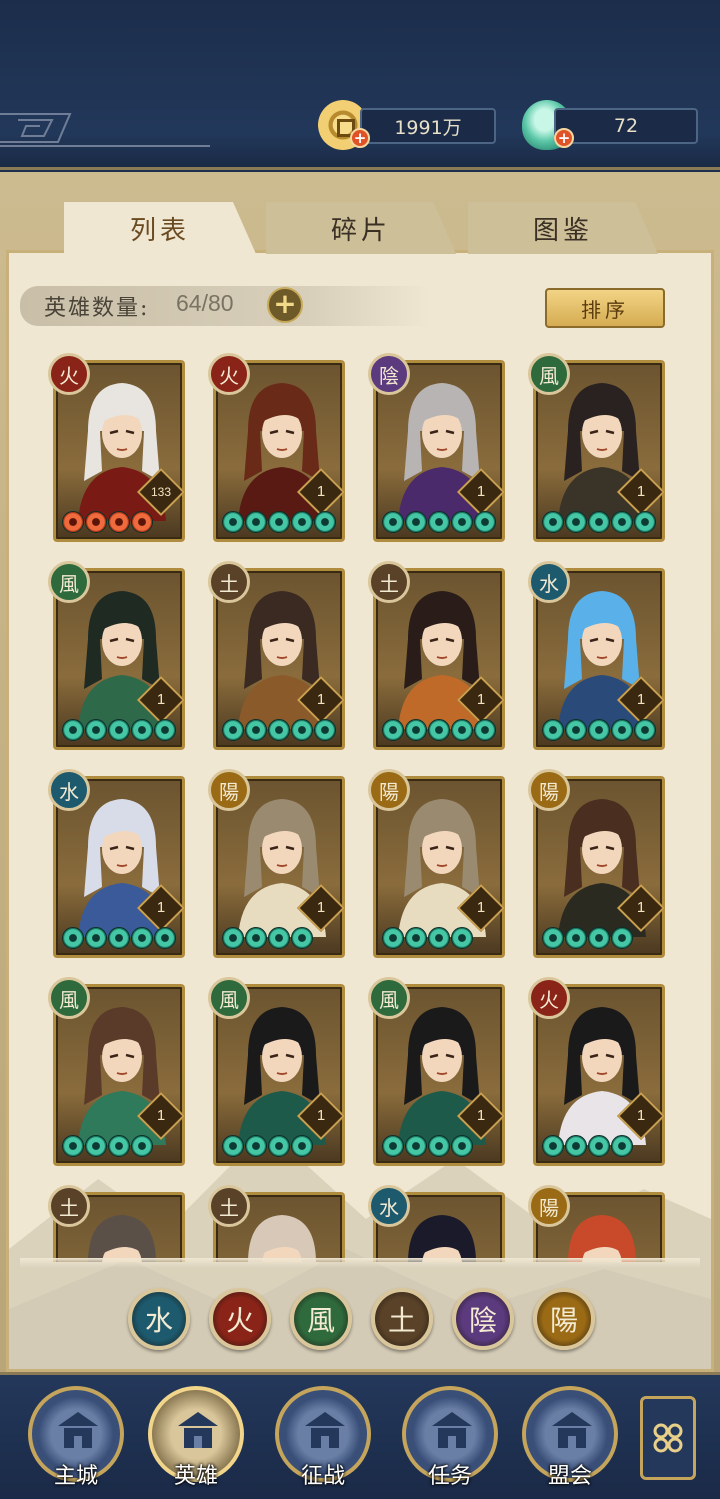  Describe the element at coordinates (321, 1319) in the screenshot. I see `filter-wind-button: 風` at that location.